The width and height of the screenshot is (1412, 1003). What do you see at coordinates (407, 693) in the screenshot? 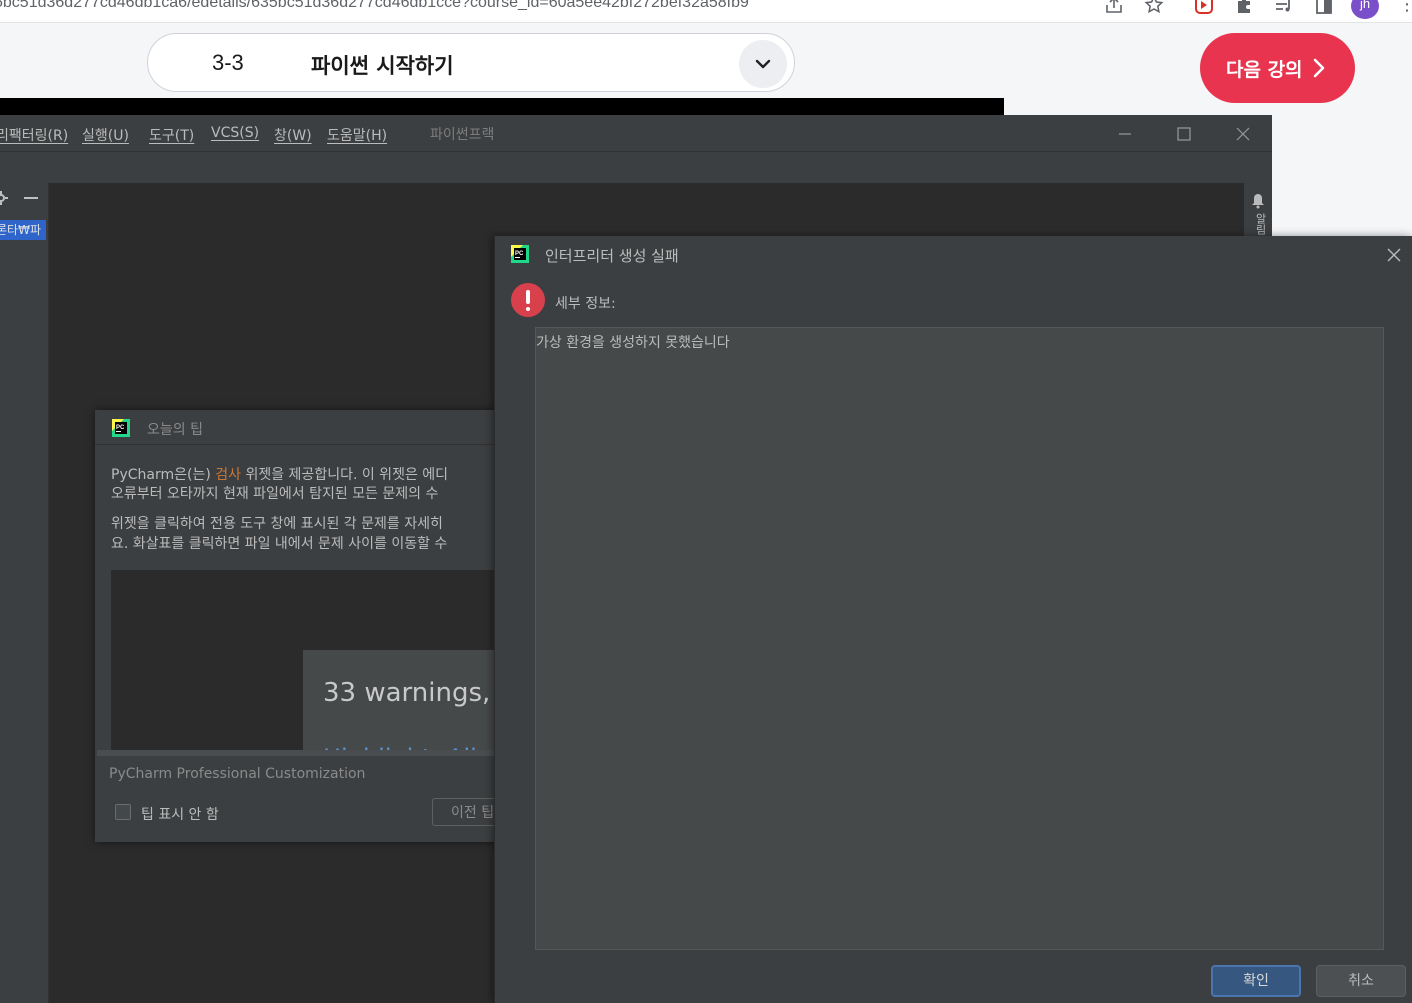
I see `tip-warnings-text: 33 warnings,` at bounding box center [407, 693].